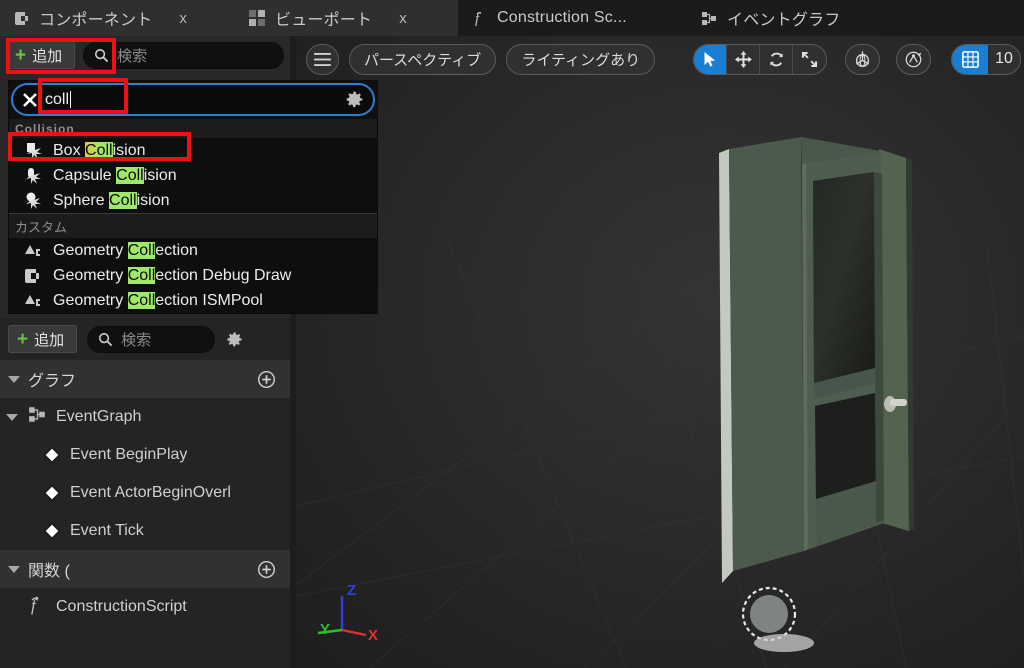 The width and height of the screenshot is (1024, 668). What do you see at coordinates (793, 18) in the screenshot?
I see `tab-event-graph: イベントグラフ` at bounding box center [793, 18].